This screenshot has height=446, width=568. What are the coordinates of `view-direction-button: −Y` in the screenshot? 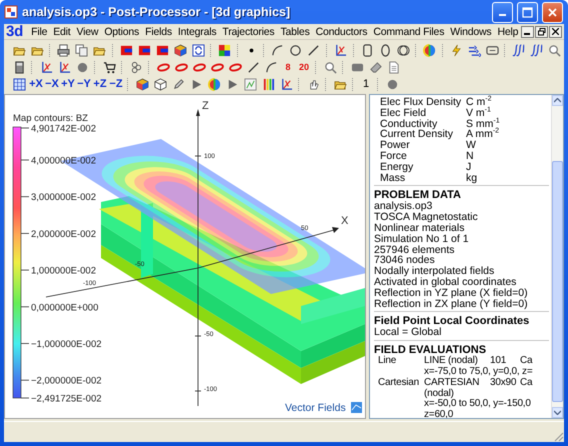 It's located at (84, 84).